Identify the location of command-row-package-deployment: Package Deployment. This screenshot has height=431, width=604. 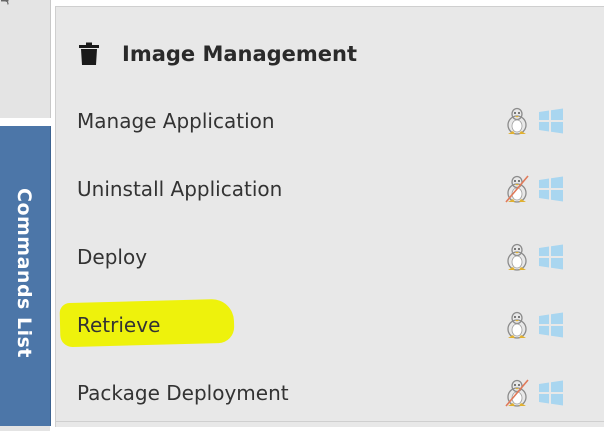
(330, 393).